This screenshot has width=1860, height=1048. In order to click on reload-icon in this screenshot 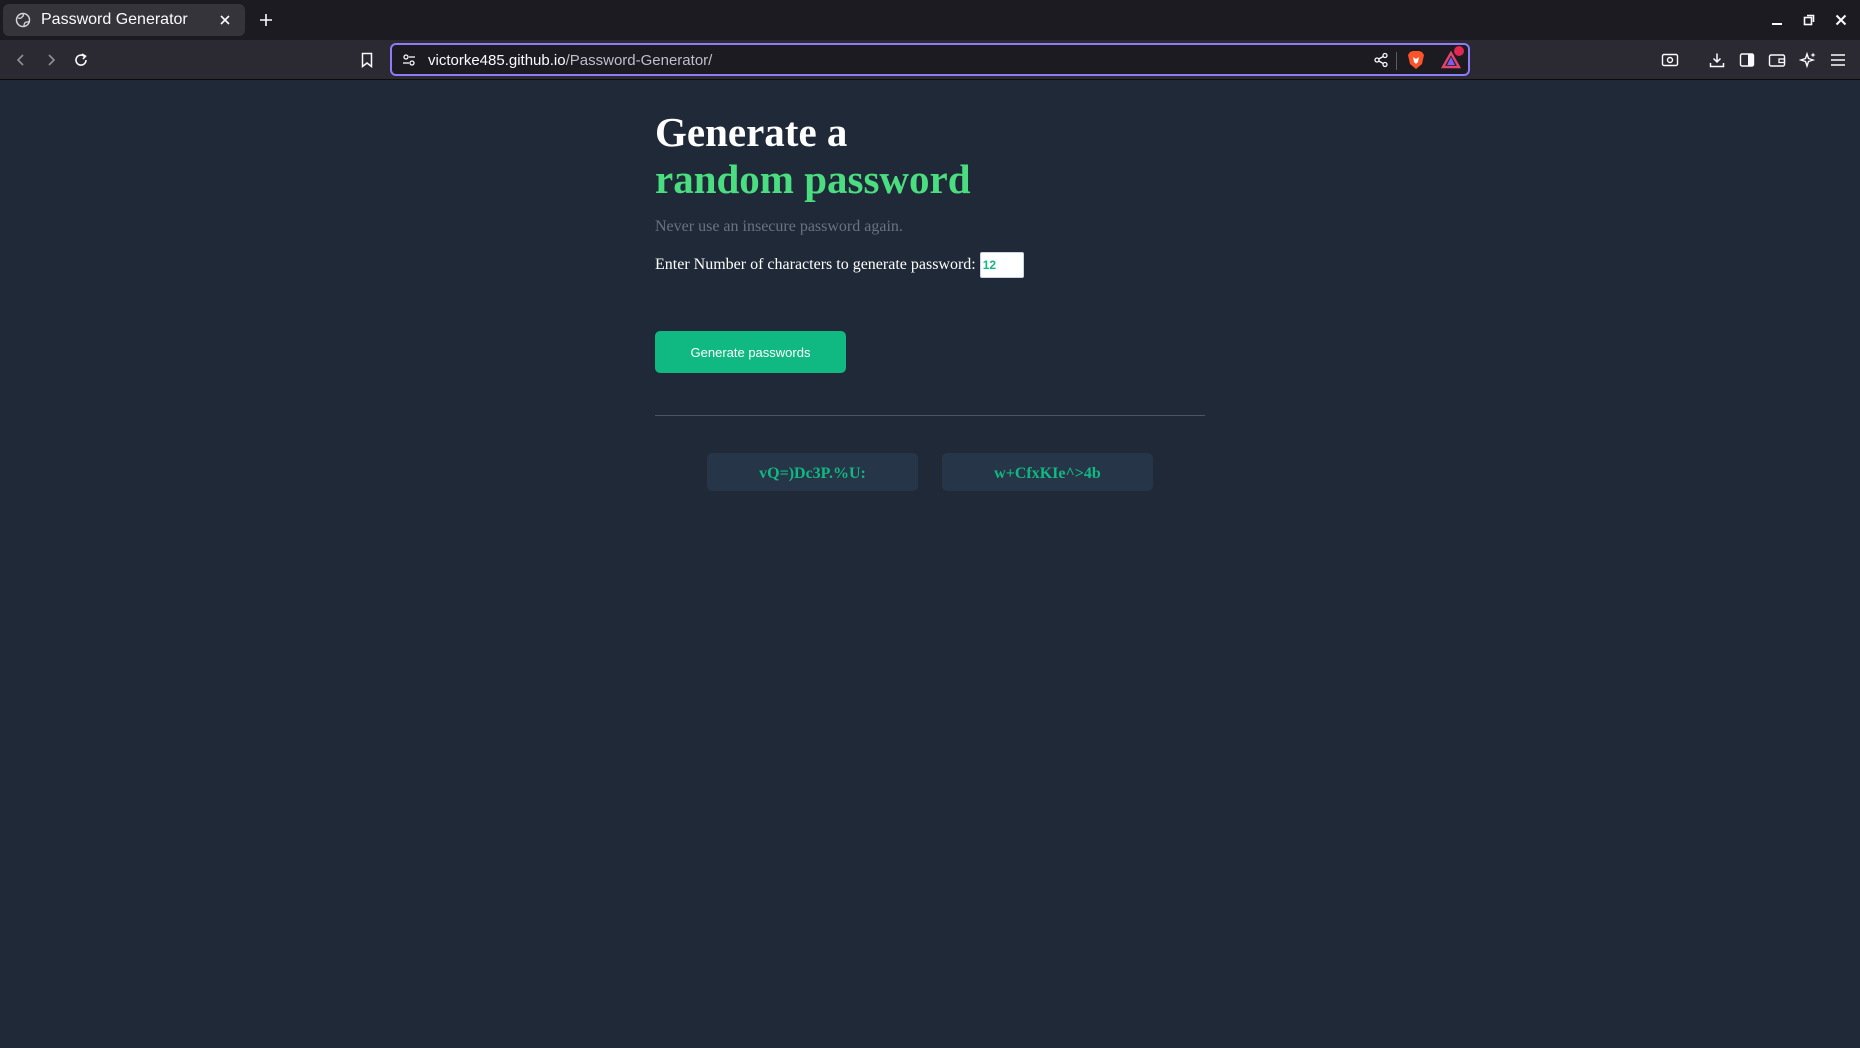, I will do `click(81, 60)`.